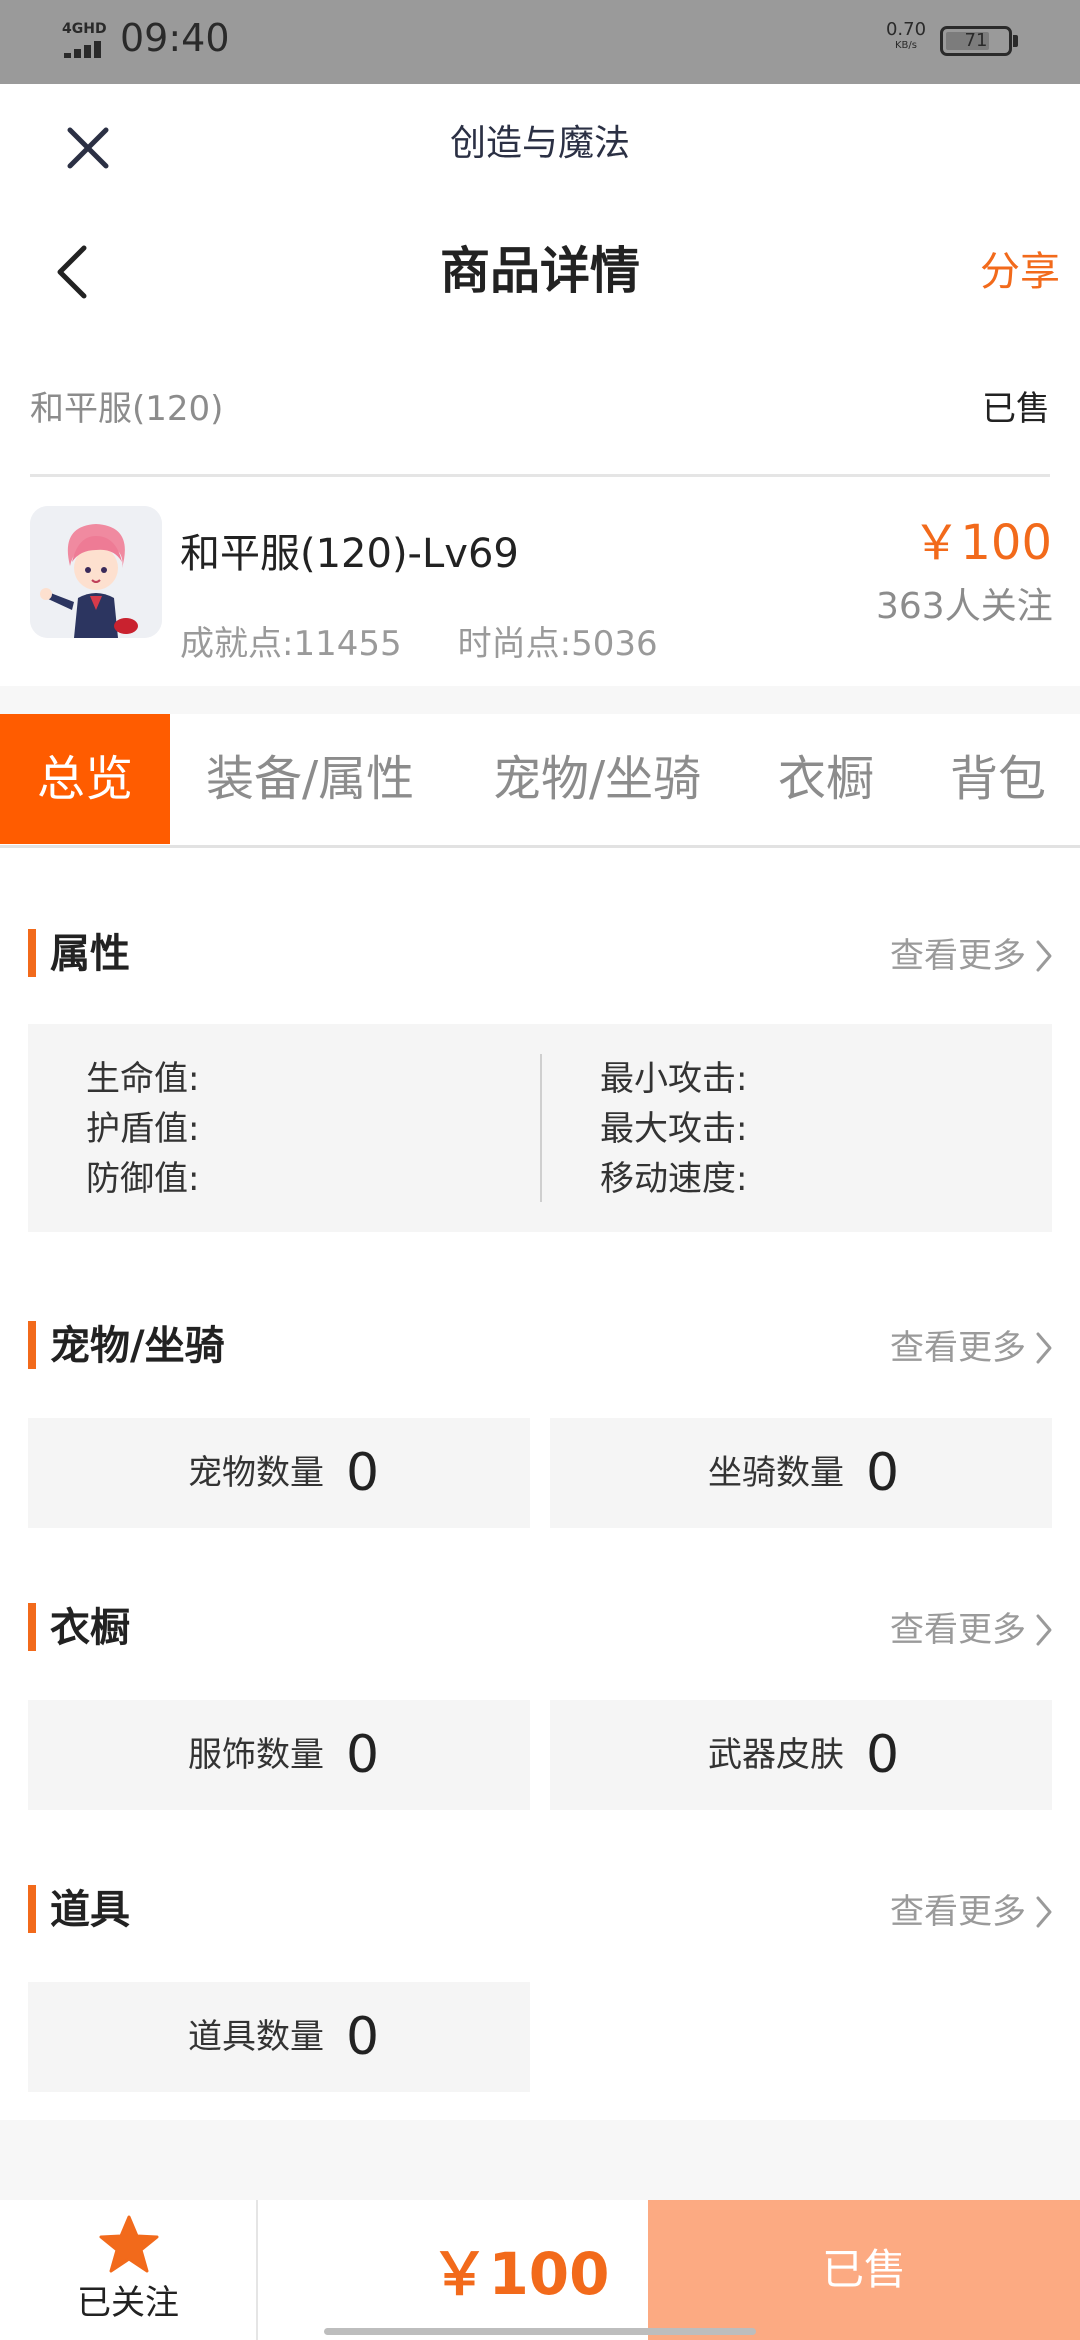  Describe the element at coordinates (540, 271) in the screenshot. I see `page-title: 商品详情` at that location.